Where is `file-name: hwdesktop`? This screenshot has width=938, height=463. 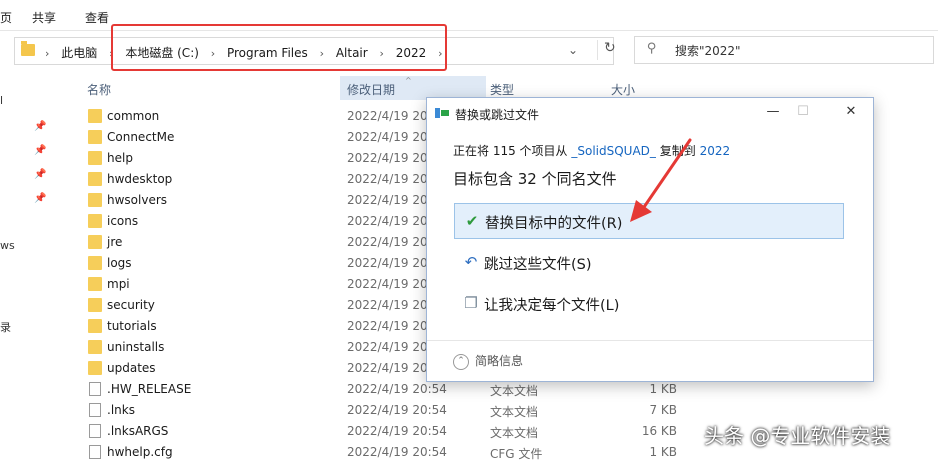 file-name: hwdesktop is located at coordinates (140, 179).